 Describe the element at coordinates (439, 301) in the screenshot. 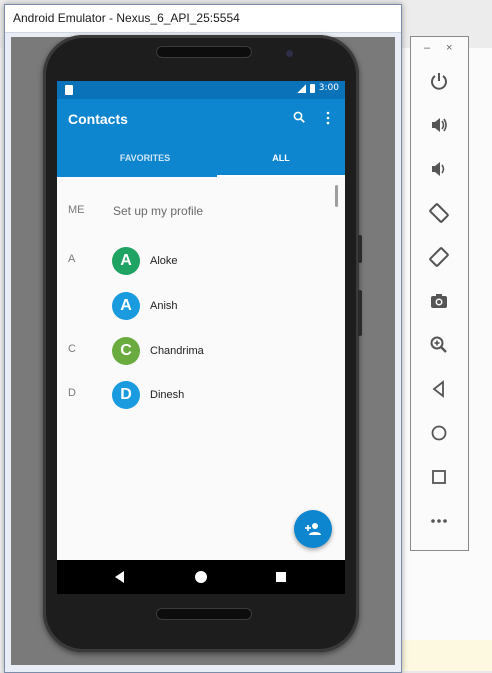

I see `camera-icon` at that location.